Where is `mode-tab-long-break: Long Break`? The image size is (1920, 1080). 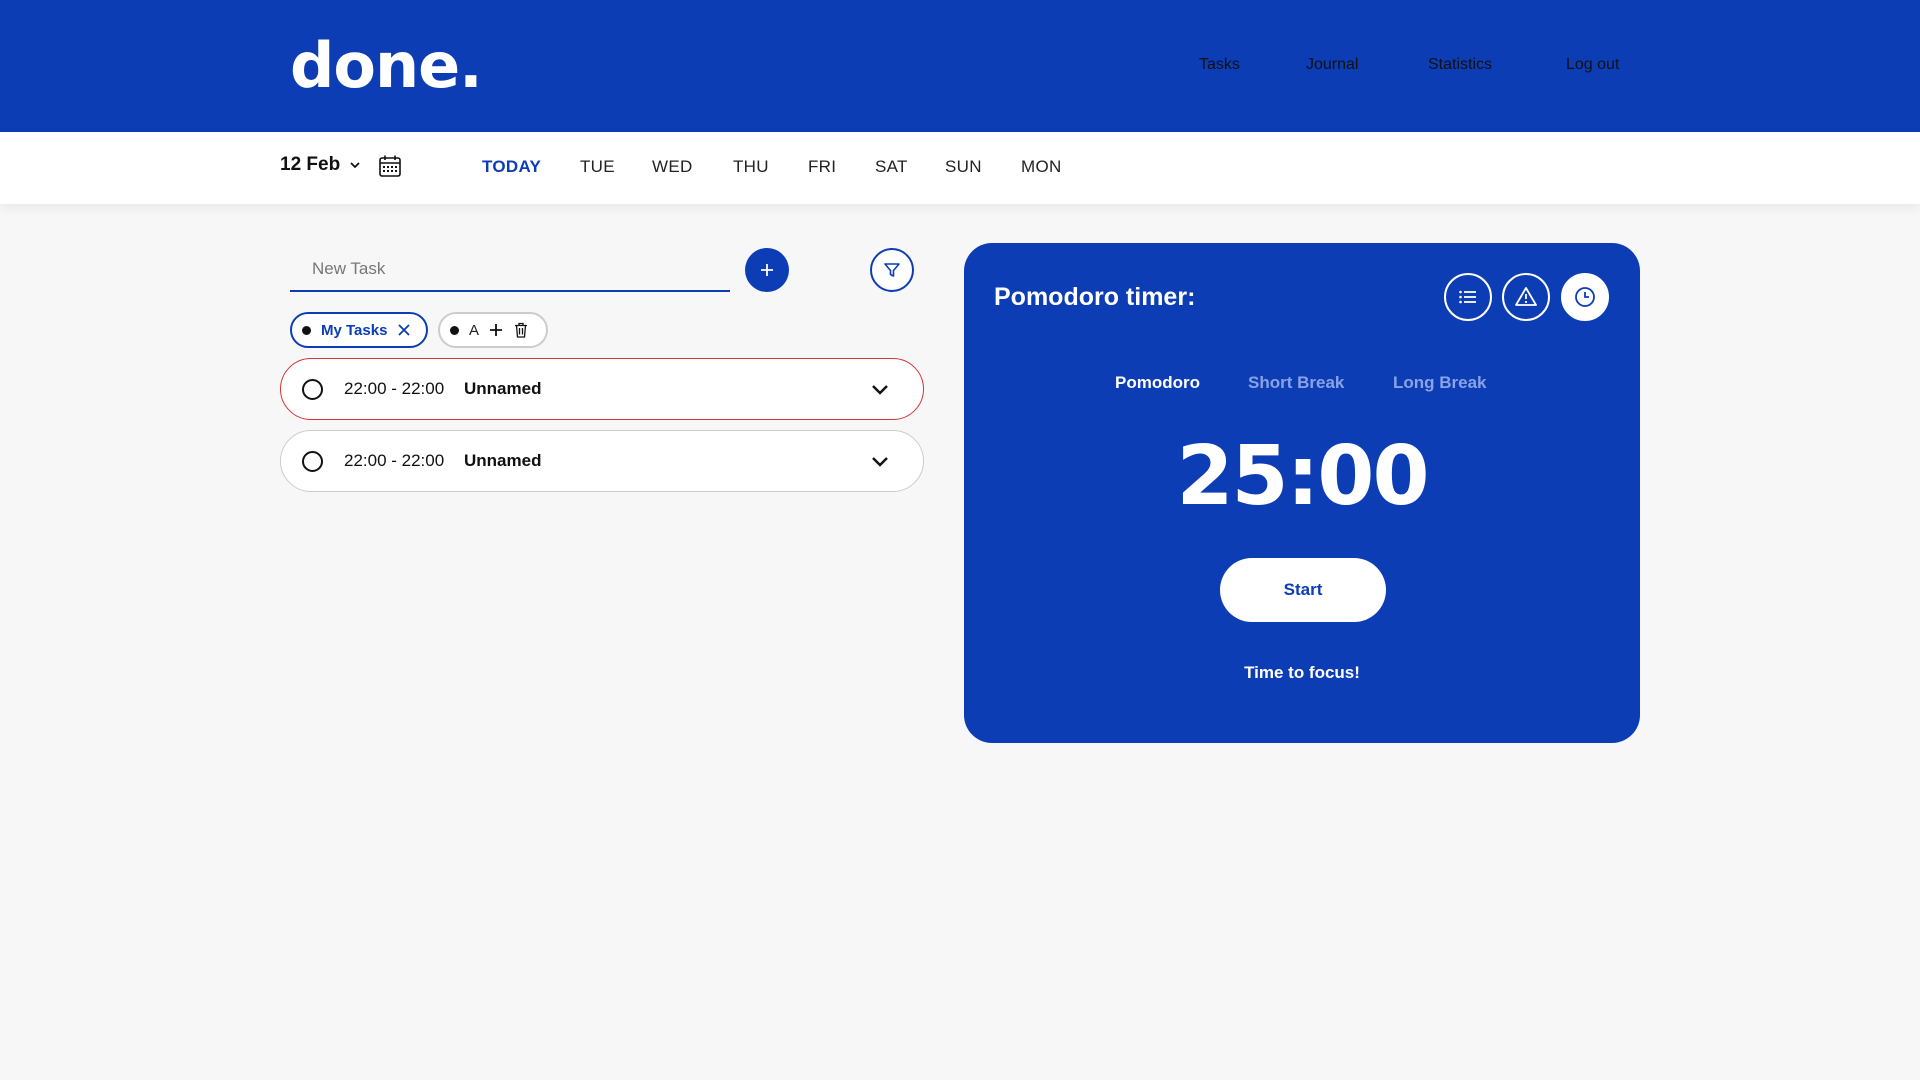
mode-tab-long-break: Long Break is located at coordinates (1440, 383).